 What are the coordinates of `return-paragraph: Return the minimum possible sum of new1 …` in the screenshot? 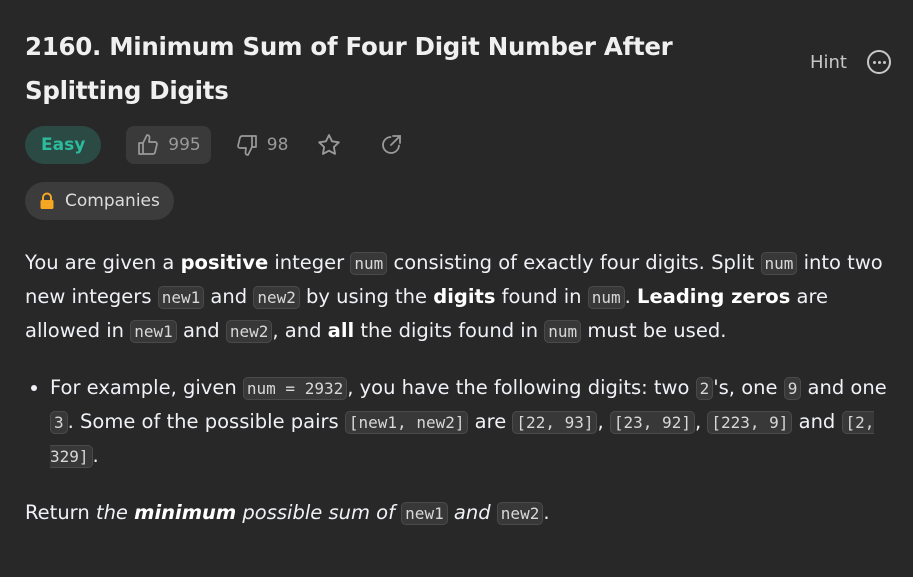 It's located at (460, 513).